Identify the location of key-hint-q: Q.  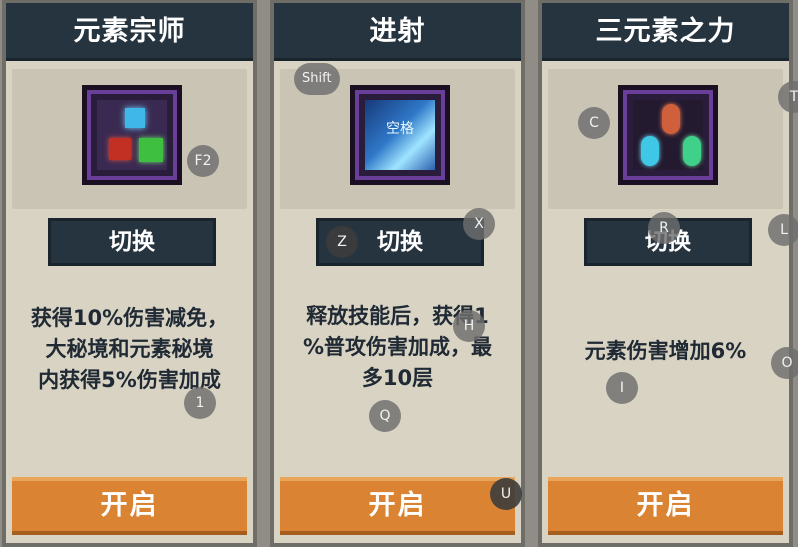
(385, 416).